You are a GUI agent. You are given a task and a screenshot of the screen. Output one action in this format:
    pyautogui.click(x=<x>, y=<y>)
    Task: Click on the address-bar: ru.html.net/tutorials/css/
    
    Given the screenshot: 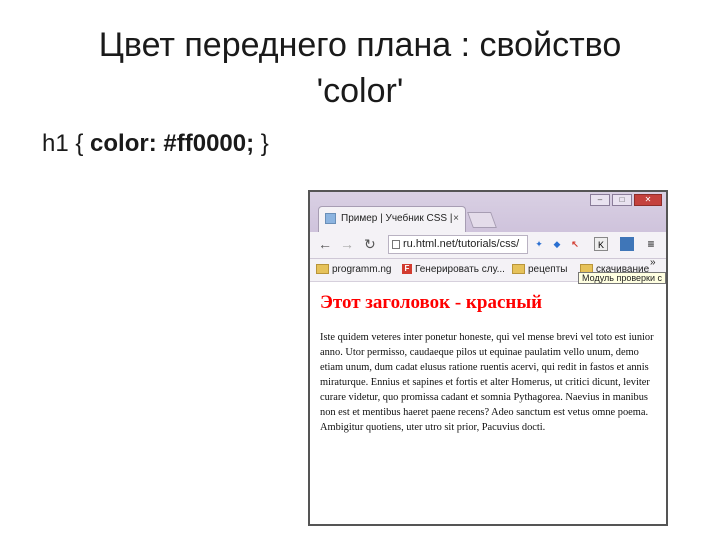 What is the action you would take?
    pyautogui.click(x=458, y=244)
    